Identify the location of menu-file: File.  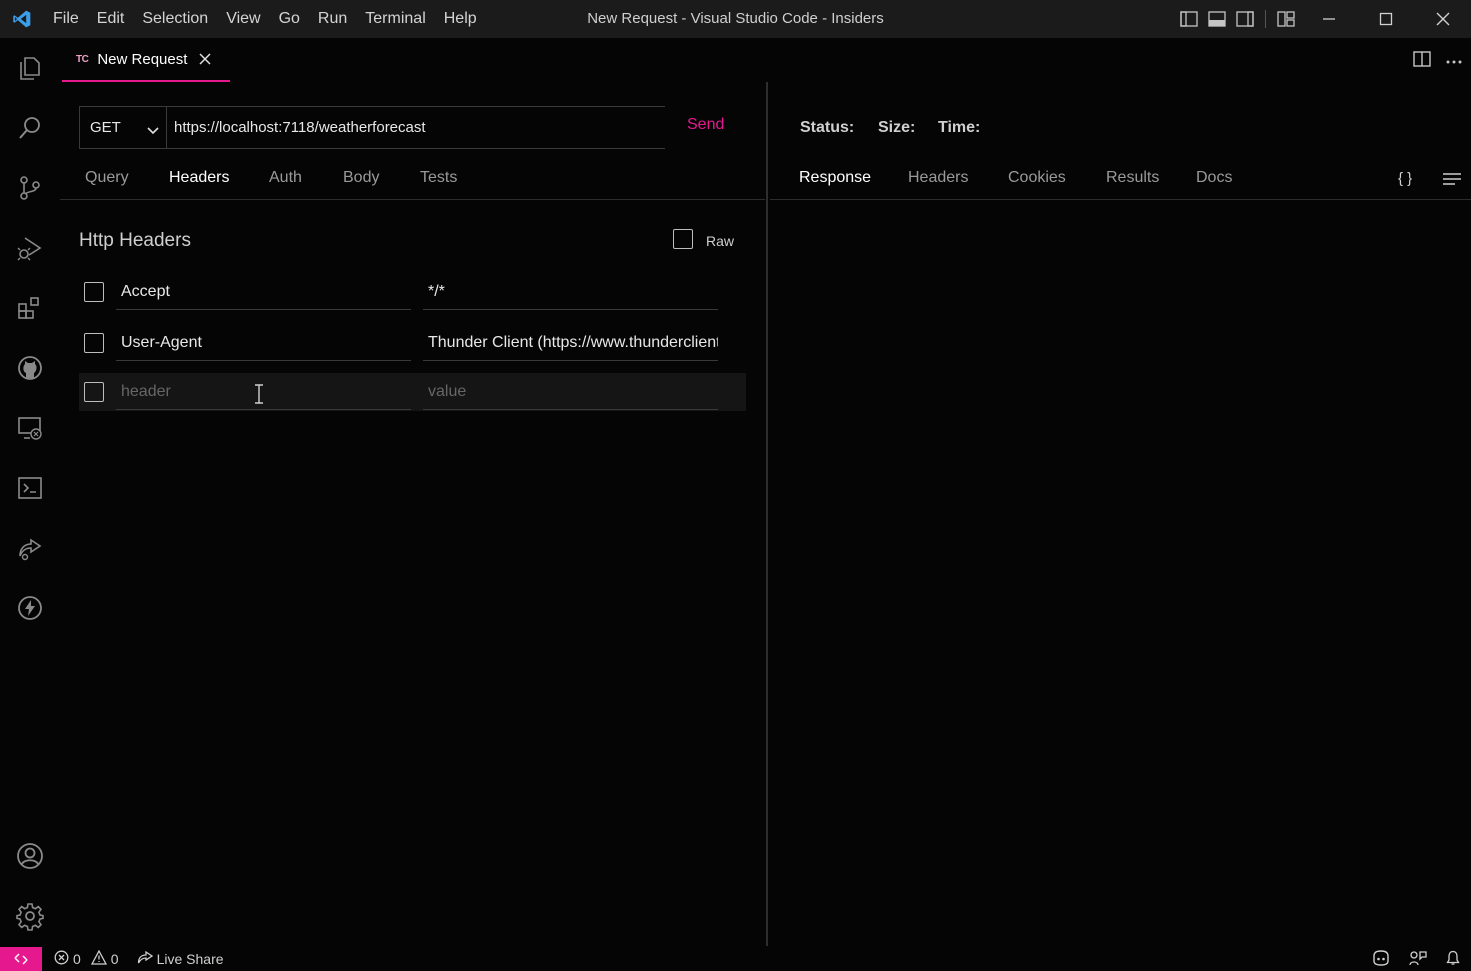
(66, 19).